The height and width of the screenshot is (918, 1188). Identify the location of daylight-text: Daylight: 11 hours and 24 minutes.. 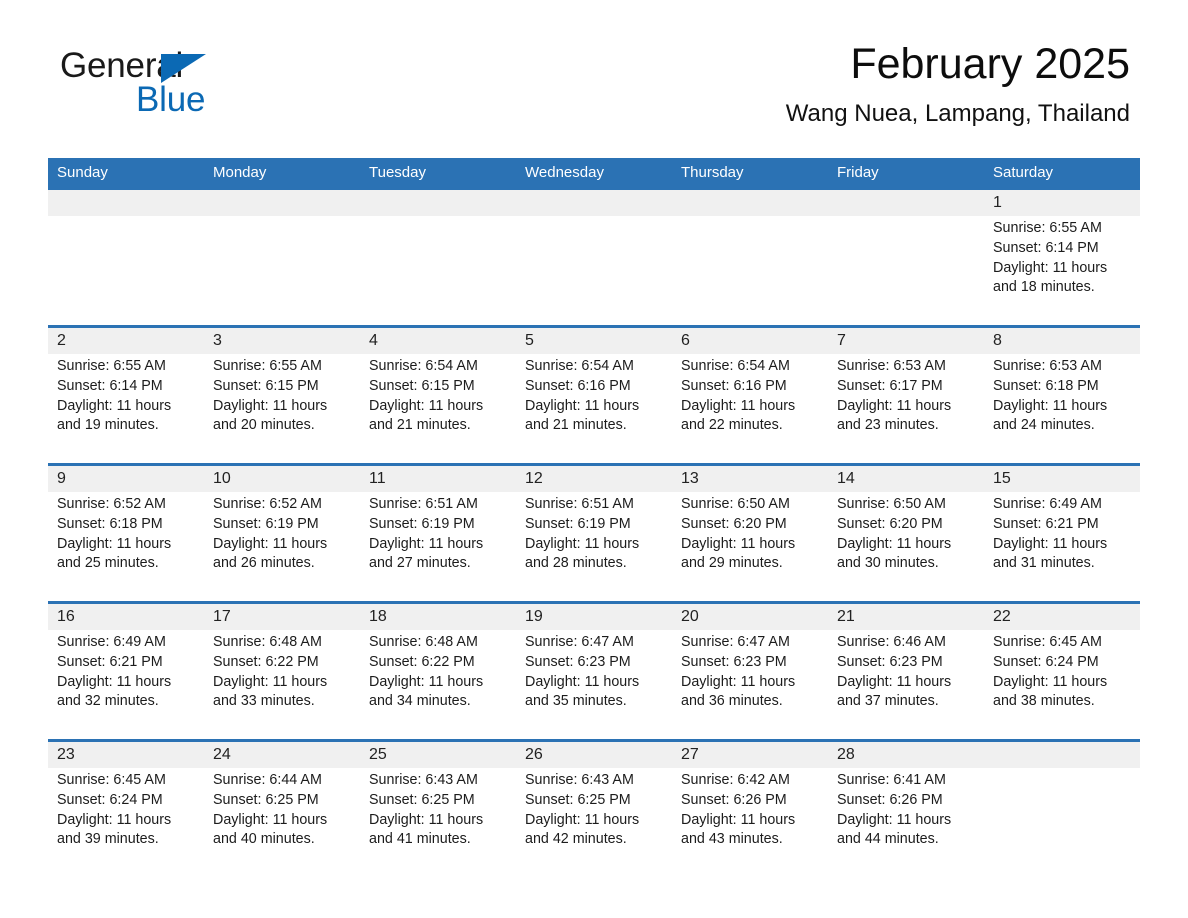
(1050, 415).